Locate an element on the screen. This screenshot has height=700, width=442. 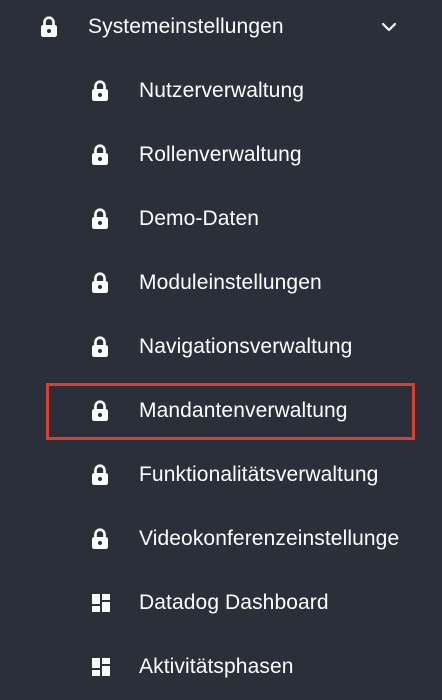
nav-item-label: Mandantenverwaltung is located at coordinates (243, 410).